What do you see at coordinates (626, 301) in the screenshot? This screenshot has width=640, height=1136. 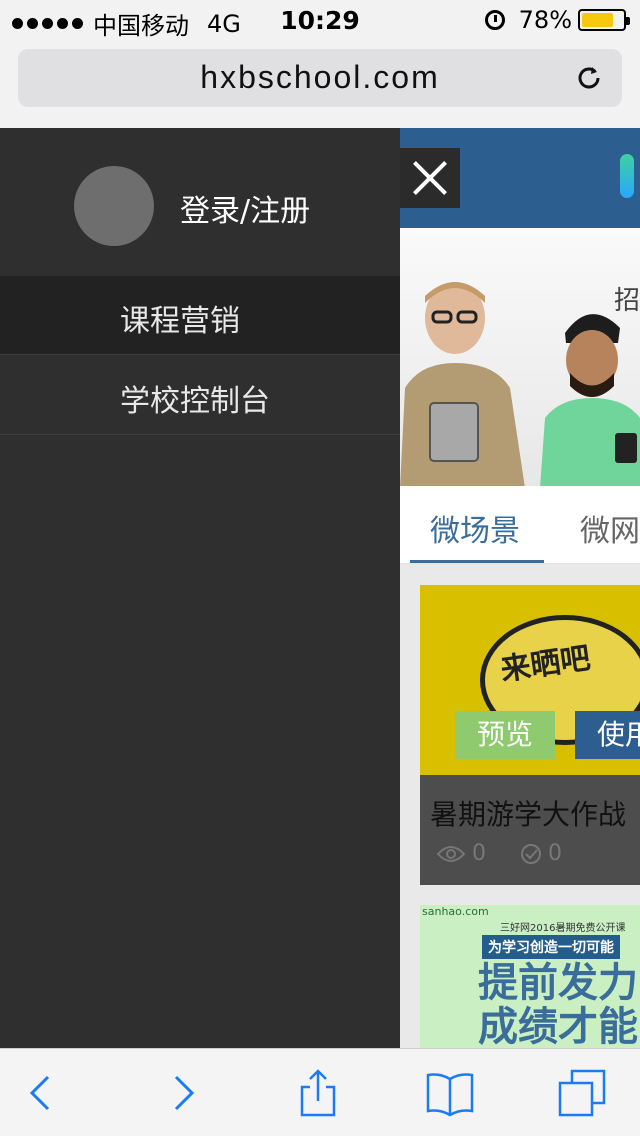 I see `banner-text: 招` at bounding box center [626, 301].